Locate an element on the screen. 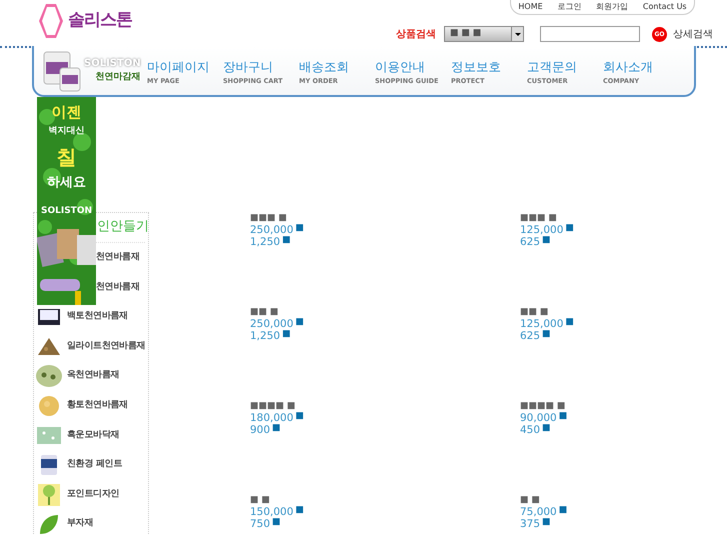 Image resolution: width=727 pixels, height=545 pixels. top-link: 회원가입 is located at coordinates (612, 7).